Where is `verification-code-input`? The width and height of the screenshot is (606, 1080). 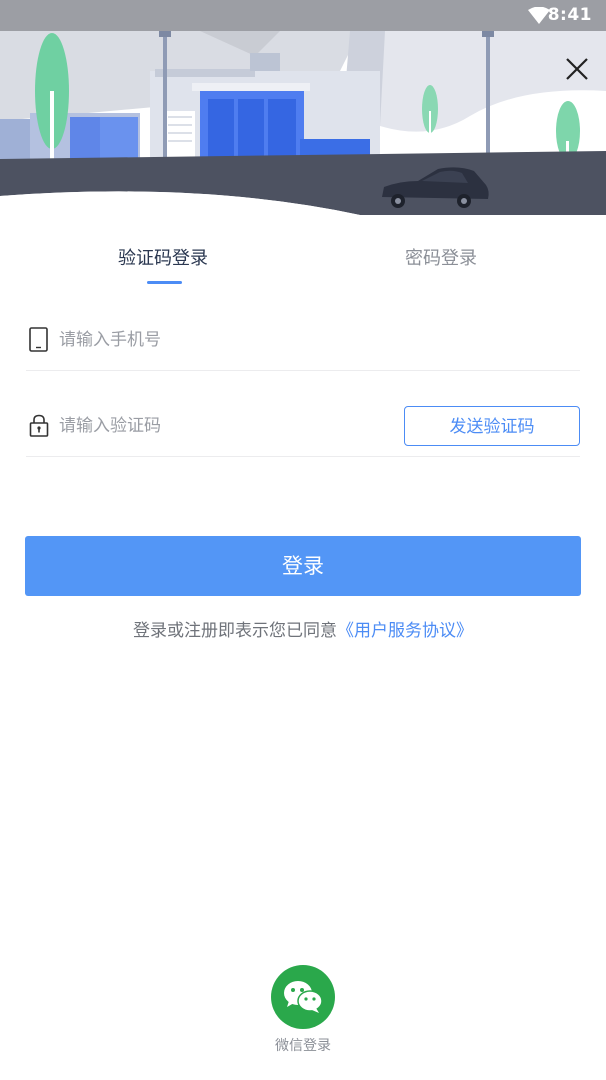
verification-code-input is located at coordinates (224, 426).